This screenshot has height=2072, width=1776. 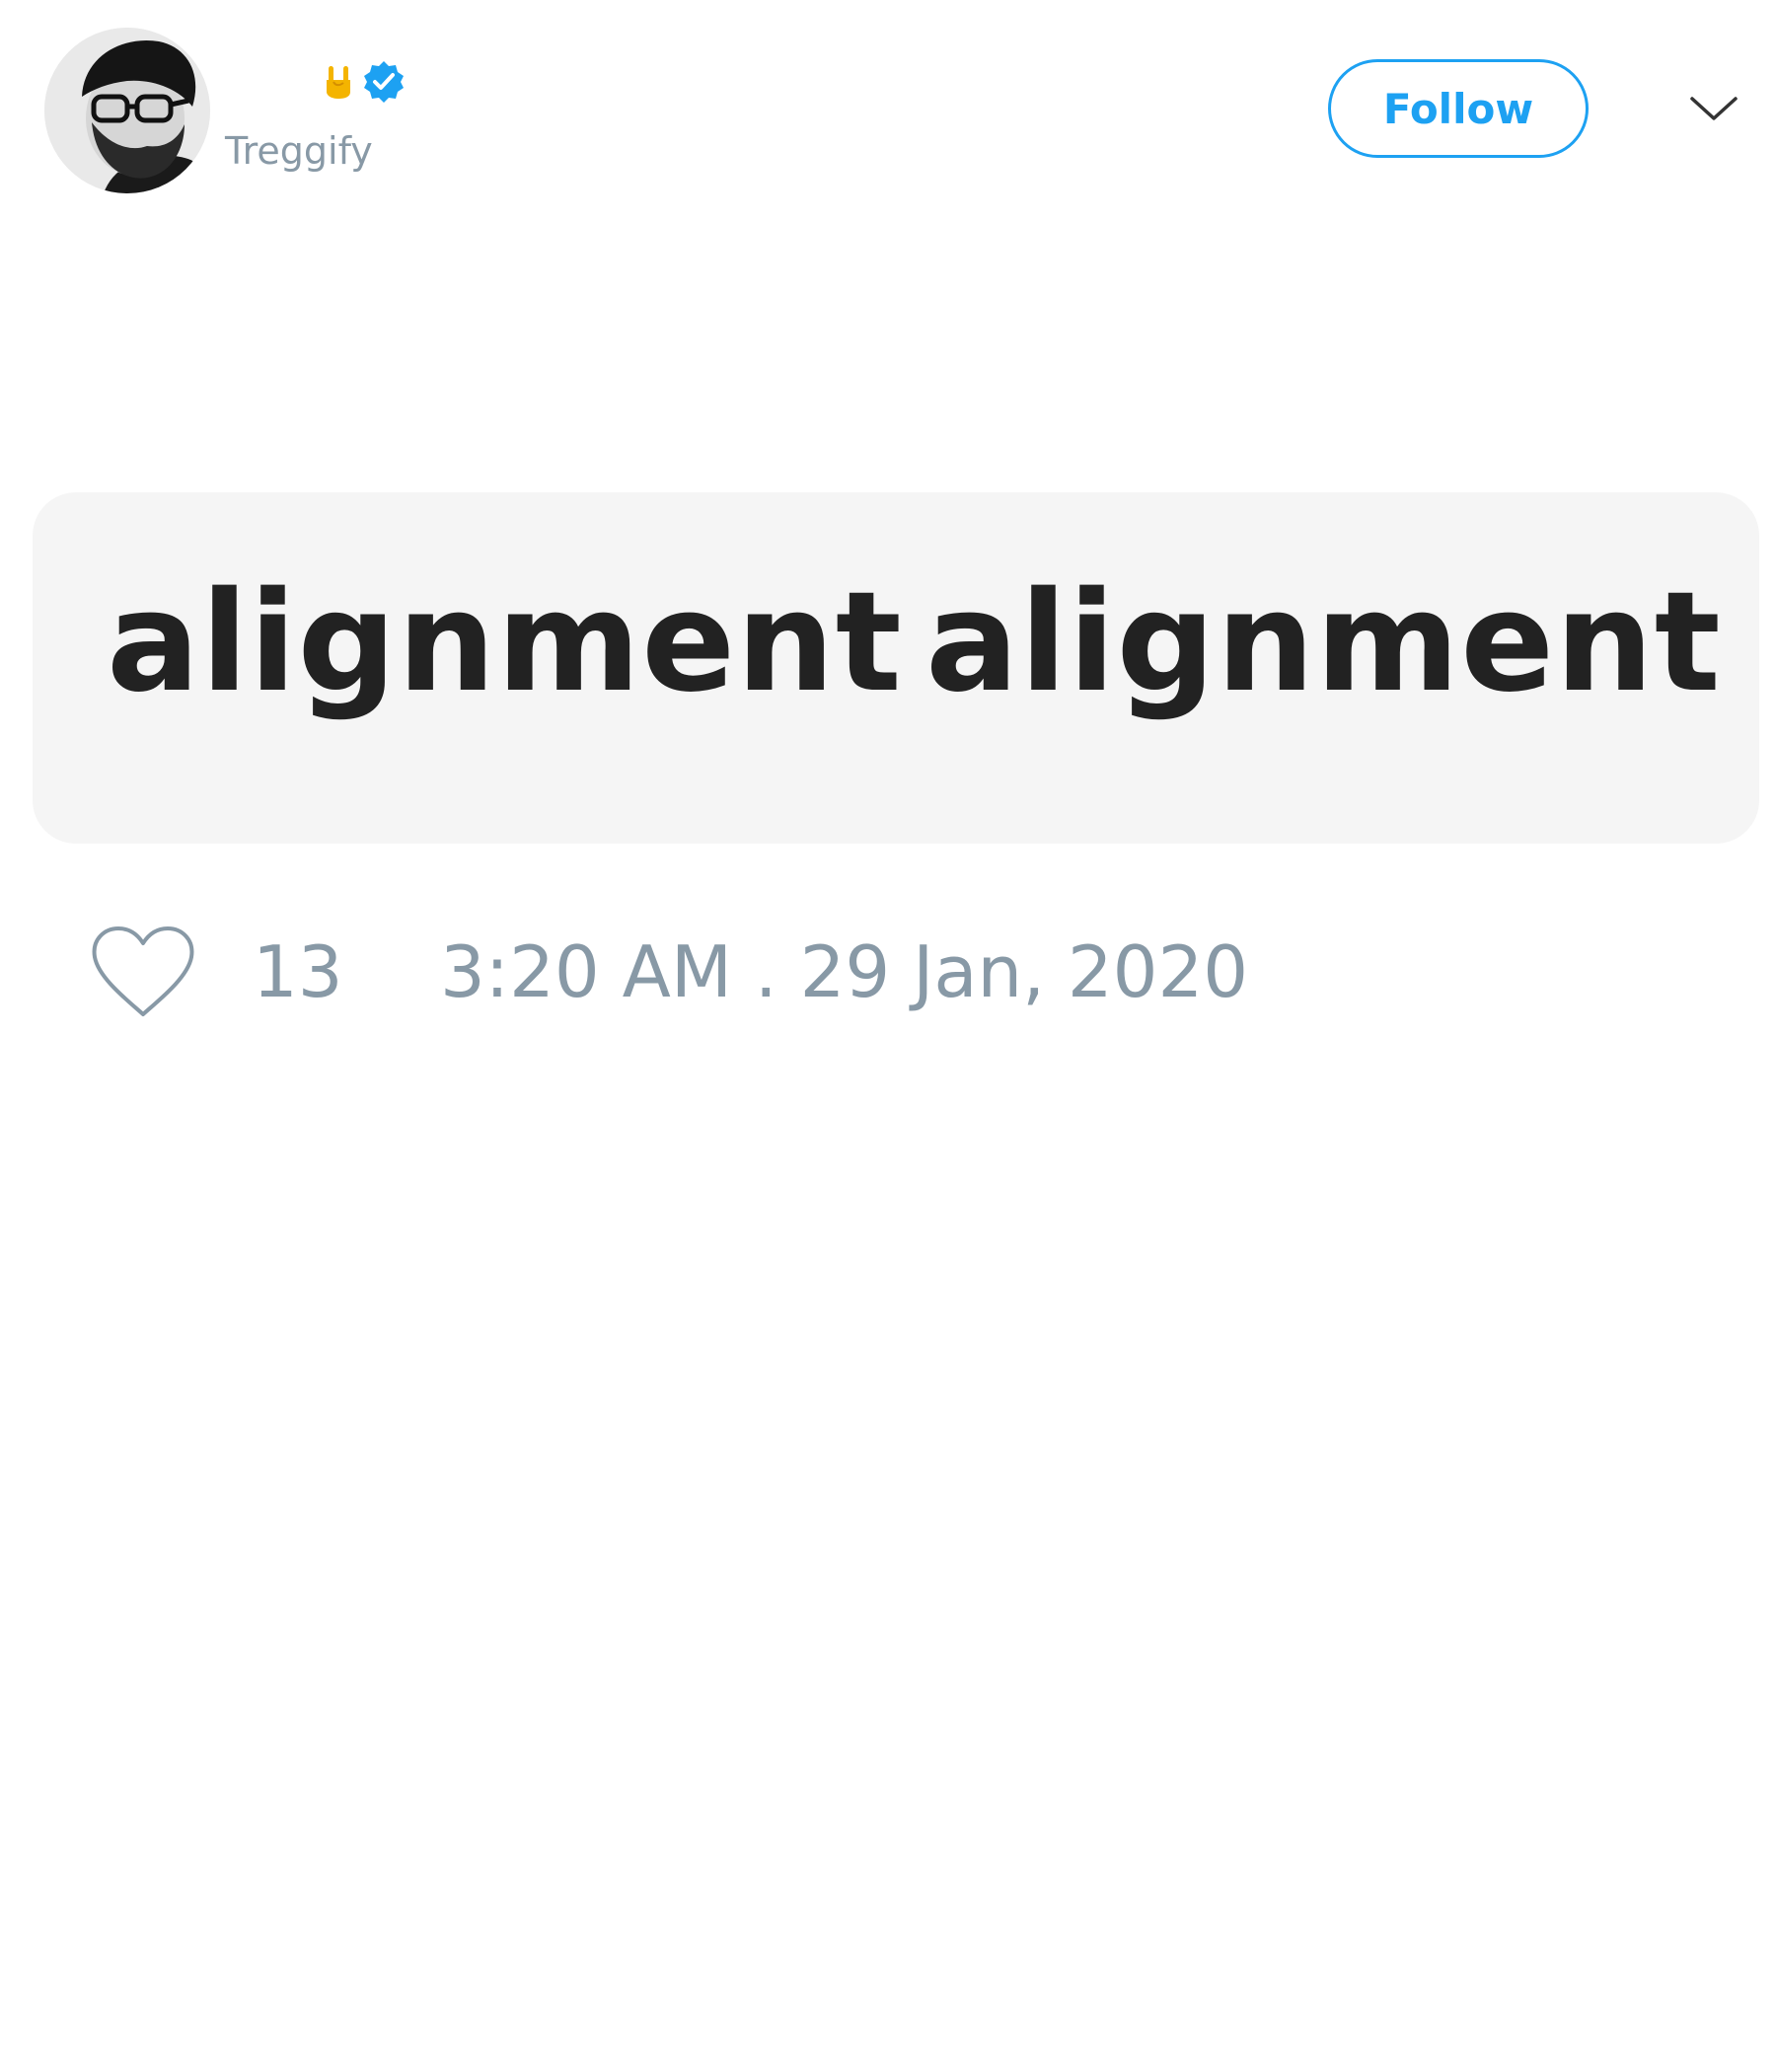 What do you see at coordinates (362, 82) in the screenshot?
I see `display-name-row` at bounding box center [362, 82].